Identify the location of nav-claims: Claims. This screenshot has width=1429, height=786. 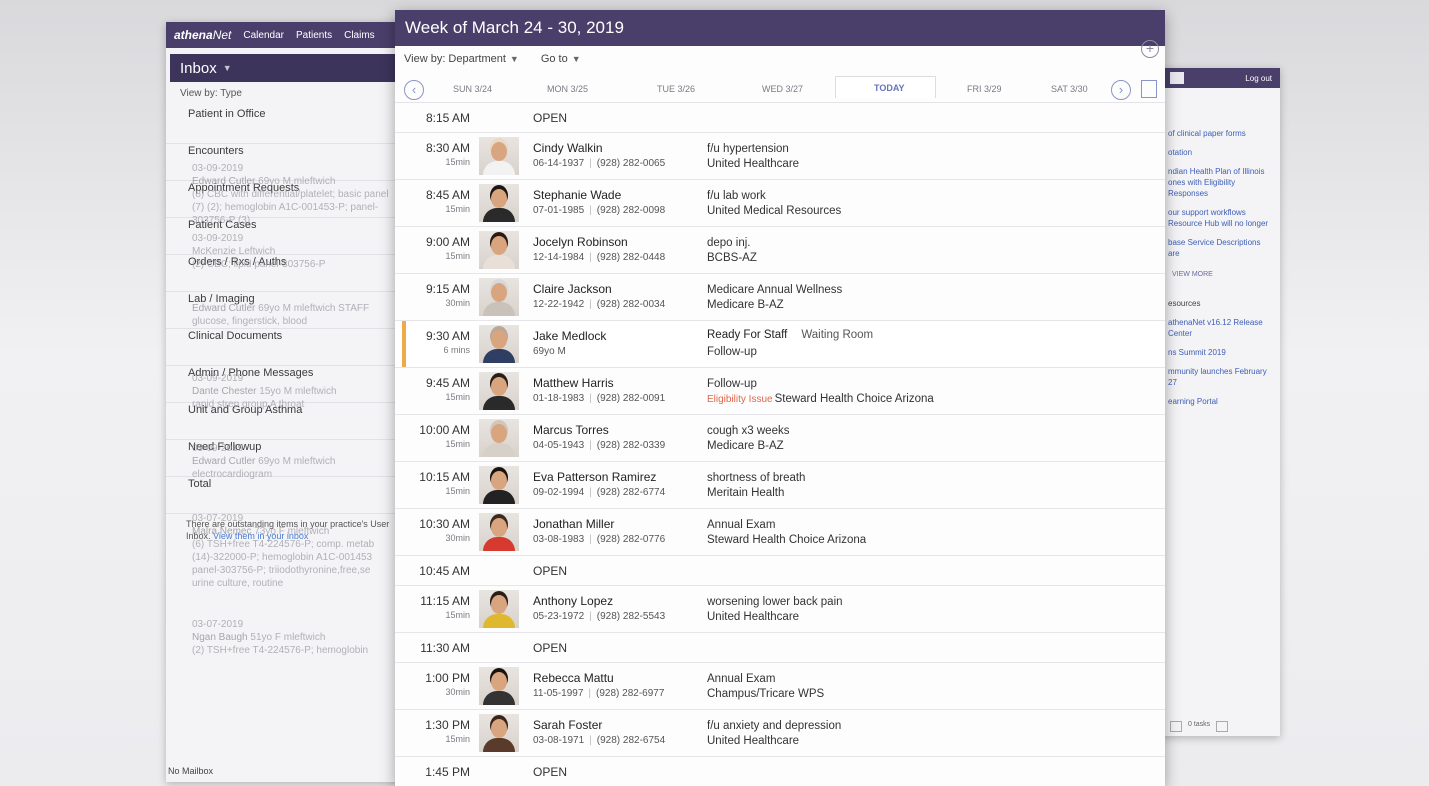
(359, 35).